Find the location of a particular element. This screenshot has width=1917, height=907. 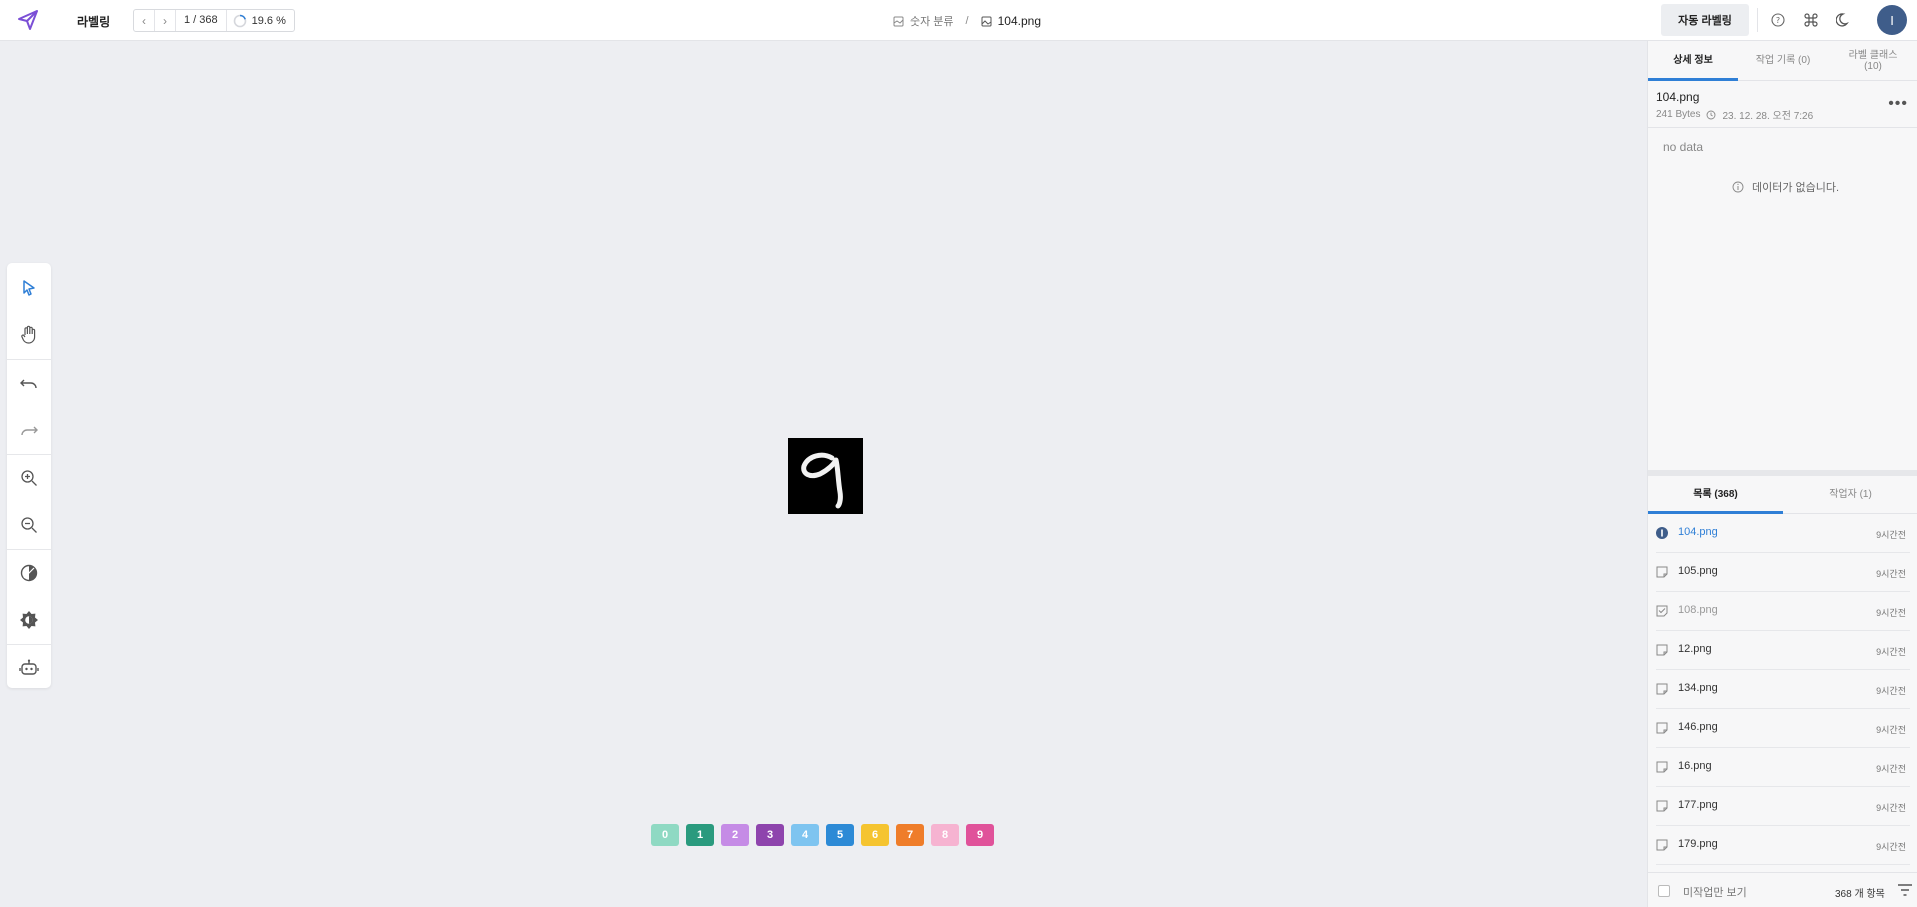

chevron-left-icon: ‹ is located at coordinates (144, 20).